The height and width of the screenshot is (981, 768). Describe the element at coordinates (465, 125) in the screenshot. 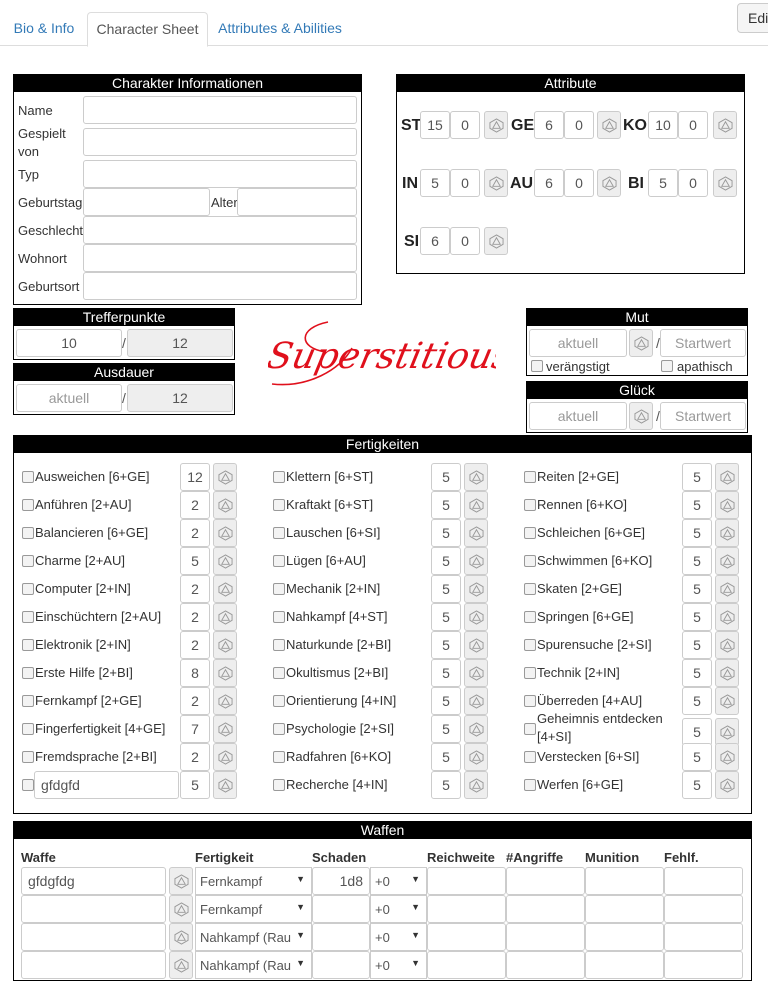

I see `attr-st-mod: 0` at that location.